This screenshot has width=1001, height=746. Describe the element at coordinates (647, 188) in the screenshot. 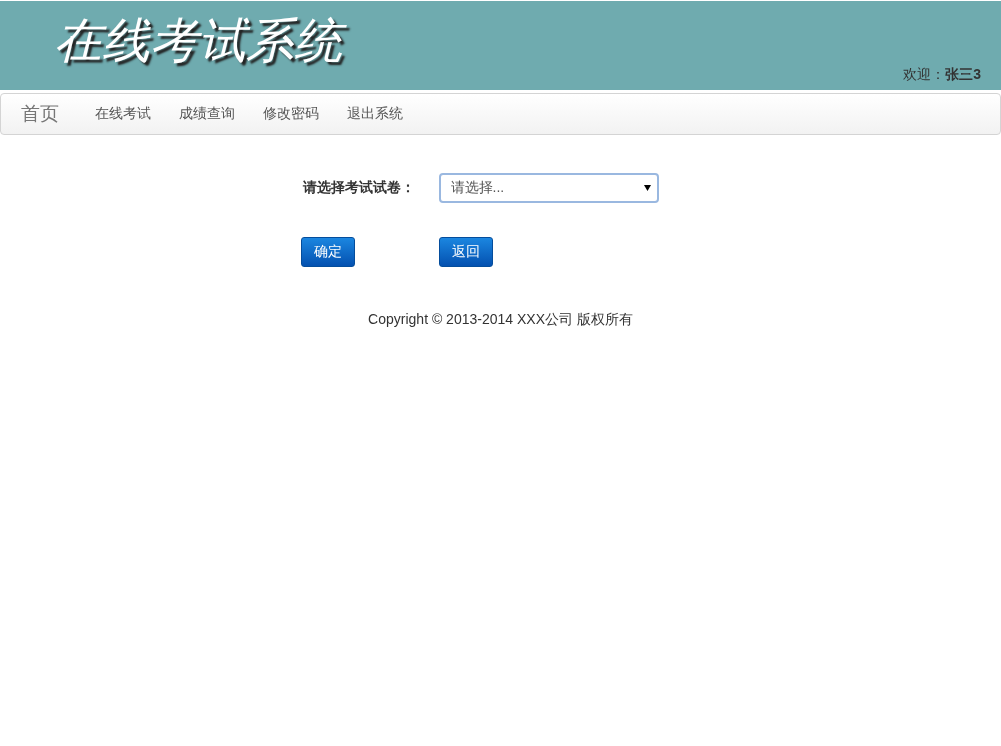

I see `caret-icon` at that location.